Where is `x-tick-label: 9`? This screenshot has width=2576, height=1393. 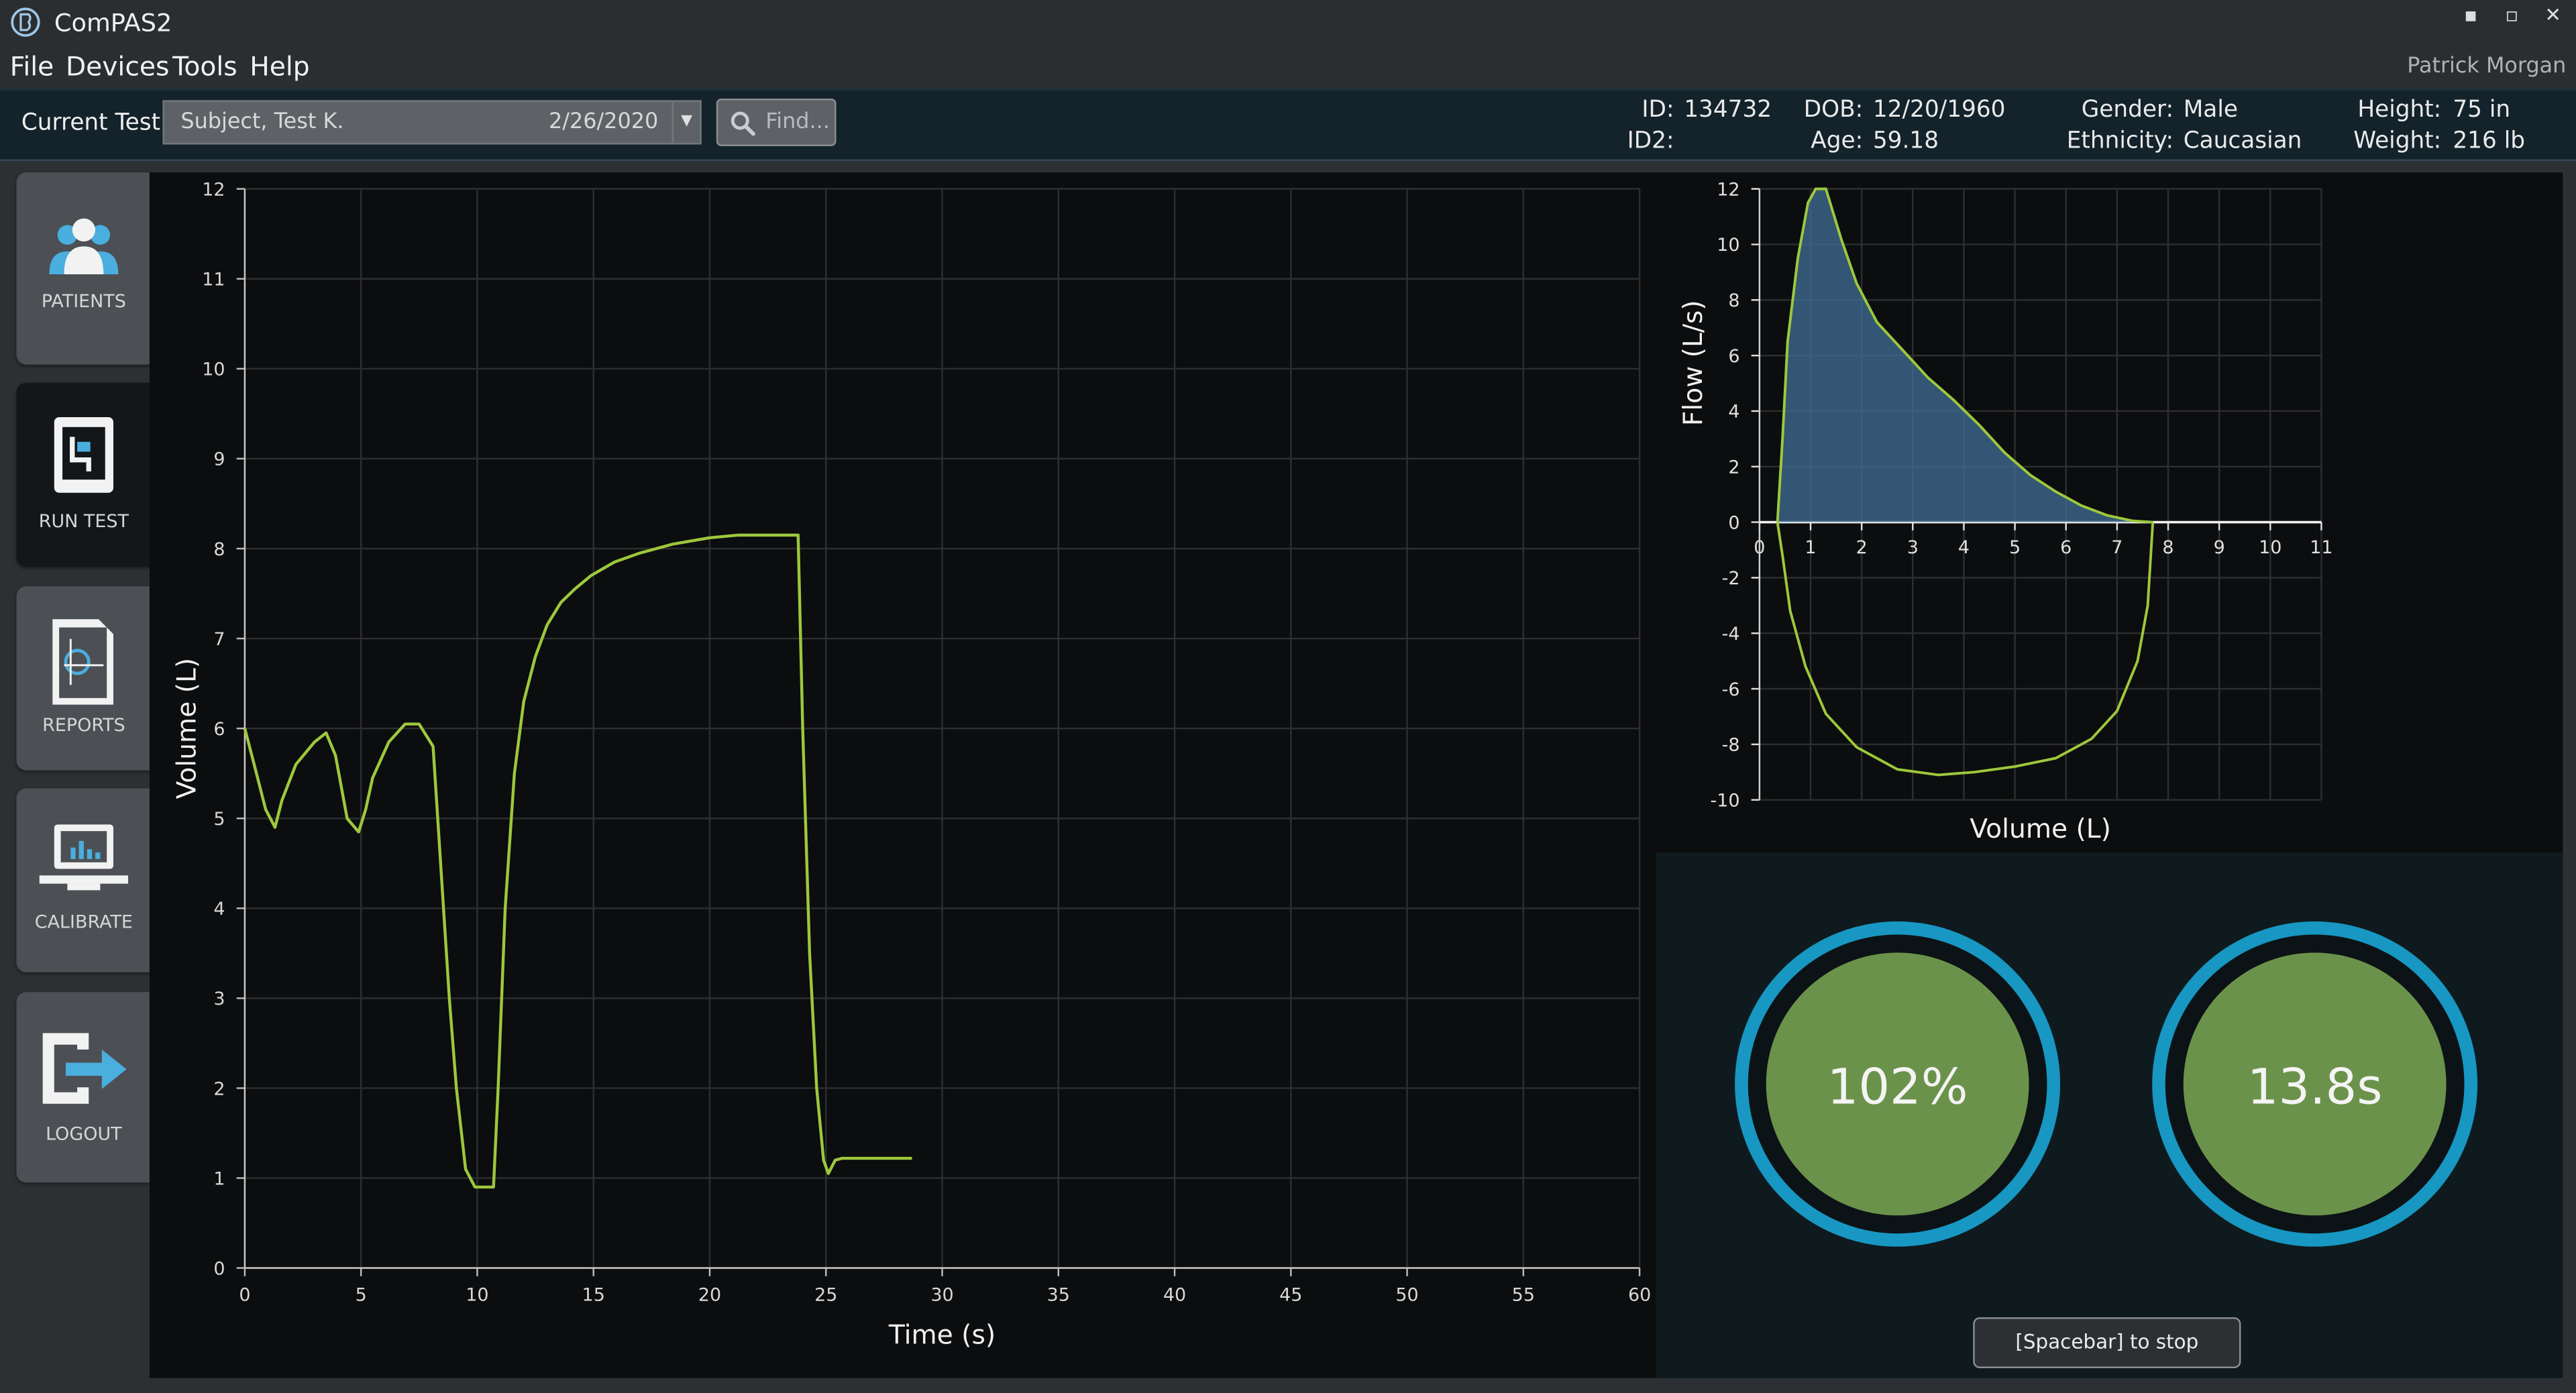
x-tick-label: 9 is located at coordinates (2219, 547).